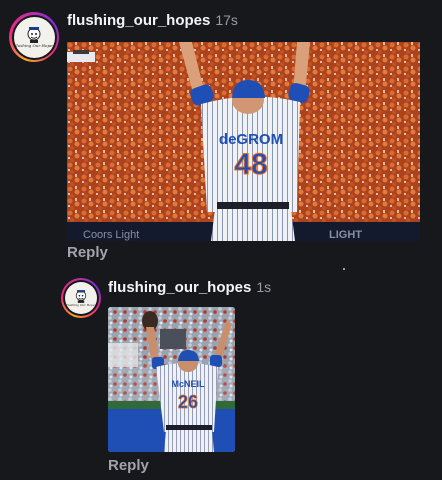 The width and height of the screenshot is (442, 480). I want to click on timestamp: 1s, so click(264, 287).